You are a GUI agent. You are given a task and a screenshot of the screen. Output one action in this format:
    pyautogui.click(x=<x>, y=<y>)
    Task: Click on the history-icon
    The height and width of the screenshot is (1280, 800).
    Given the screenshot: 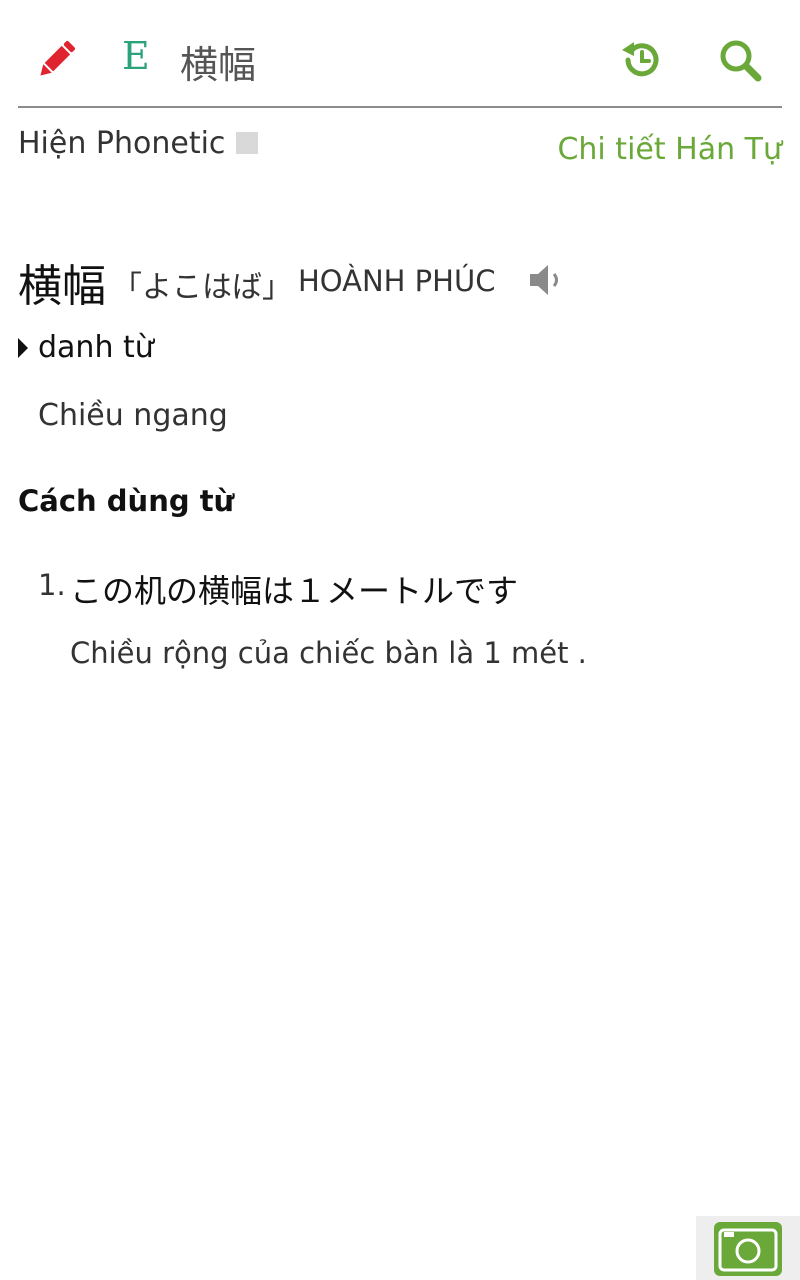 What is the action you would take?
    pyautogui.click(x=640, y=59)
    